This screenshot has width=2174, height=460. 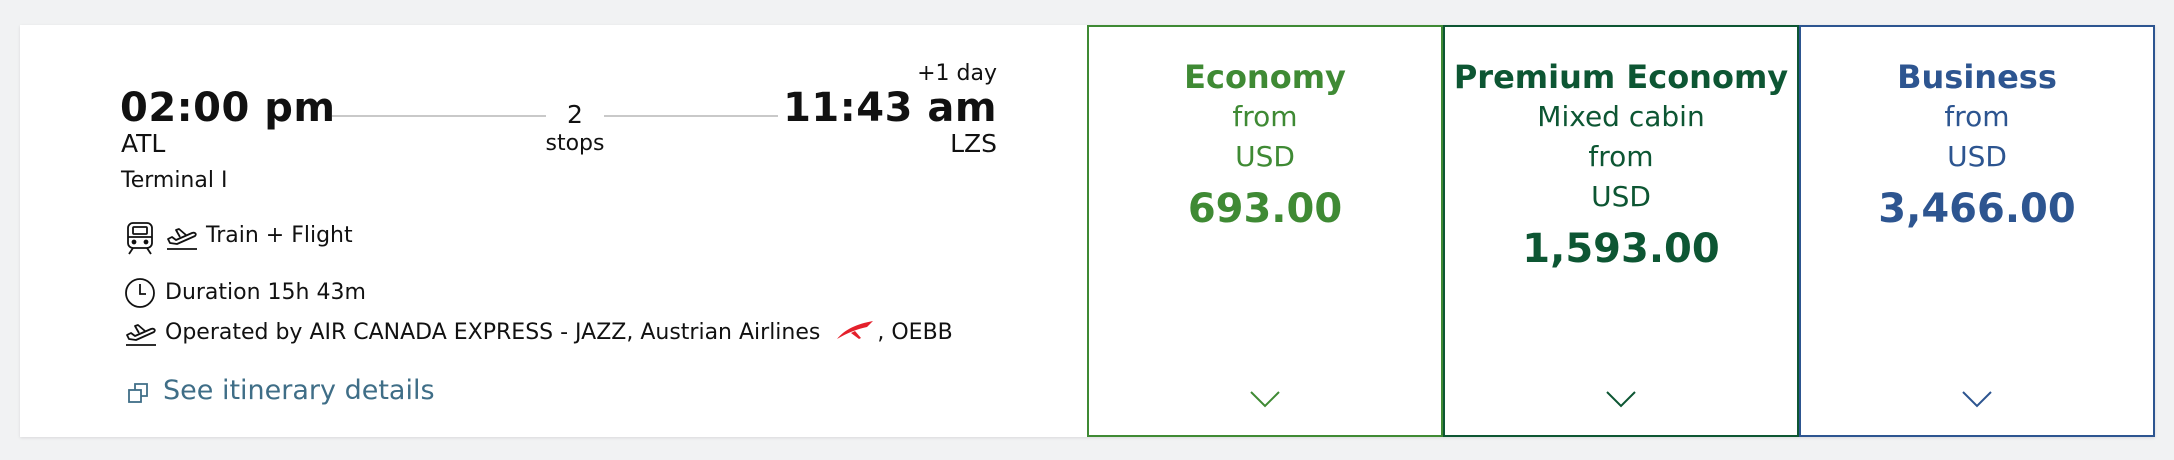 I want to click on fare-business: Business from USD 3,466.00, so click(x=1977, y=231).